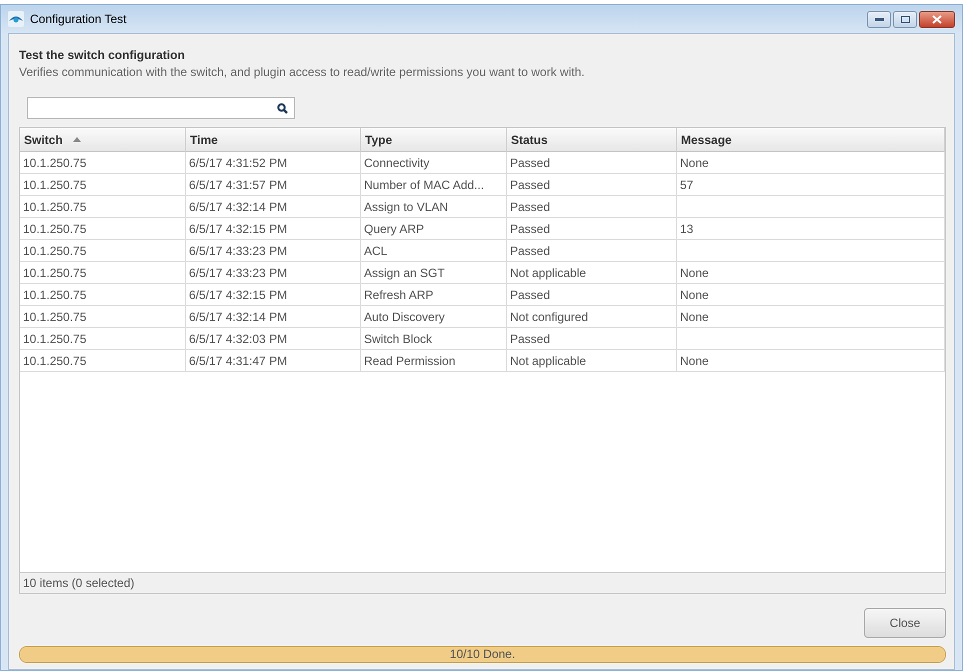  Describe the element at coordinates (302, 72) in the screenshot. I see `section-description: Verifies communication with the switch, and plugin access to read/write permissions you want to work with.` at that location.